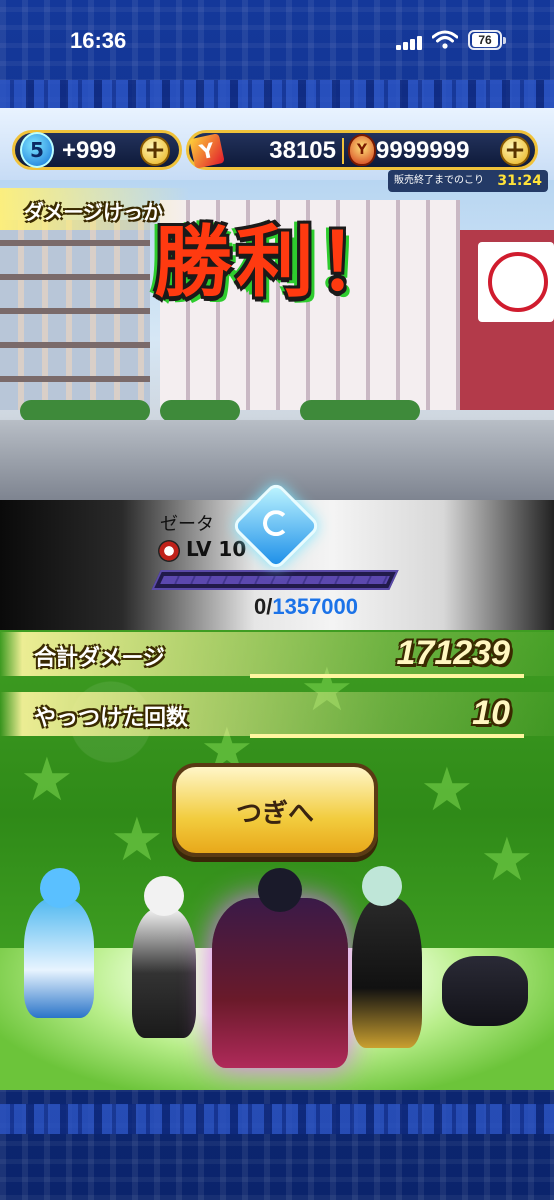 This screenshot has height=1200, width=554. I want to click on exp-bar-fill, so click(158, 580).